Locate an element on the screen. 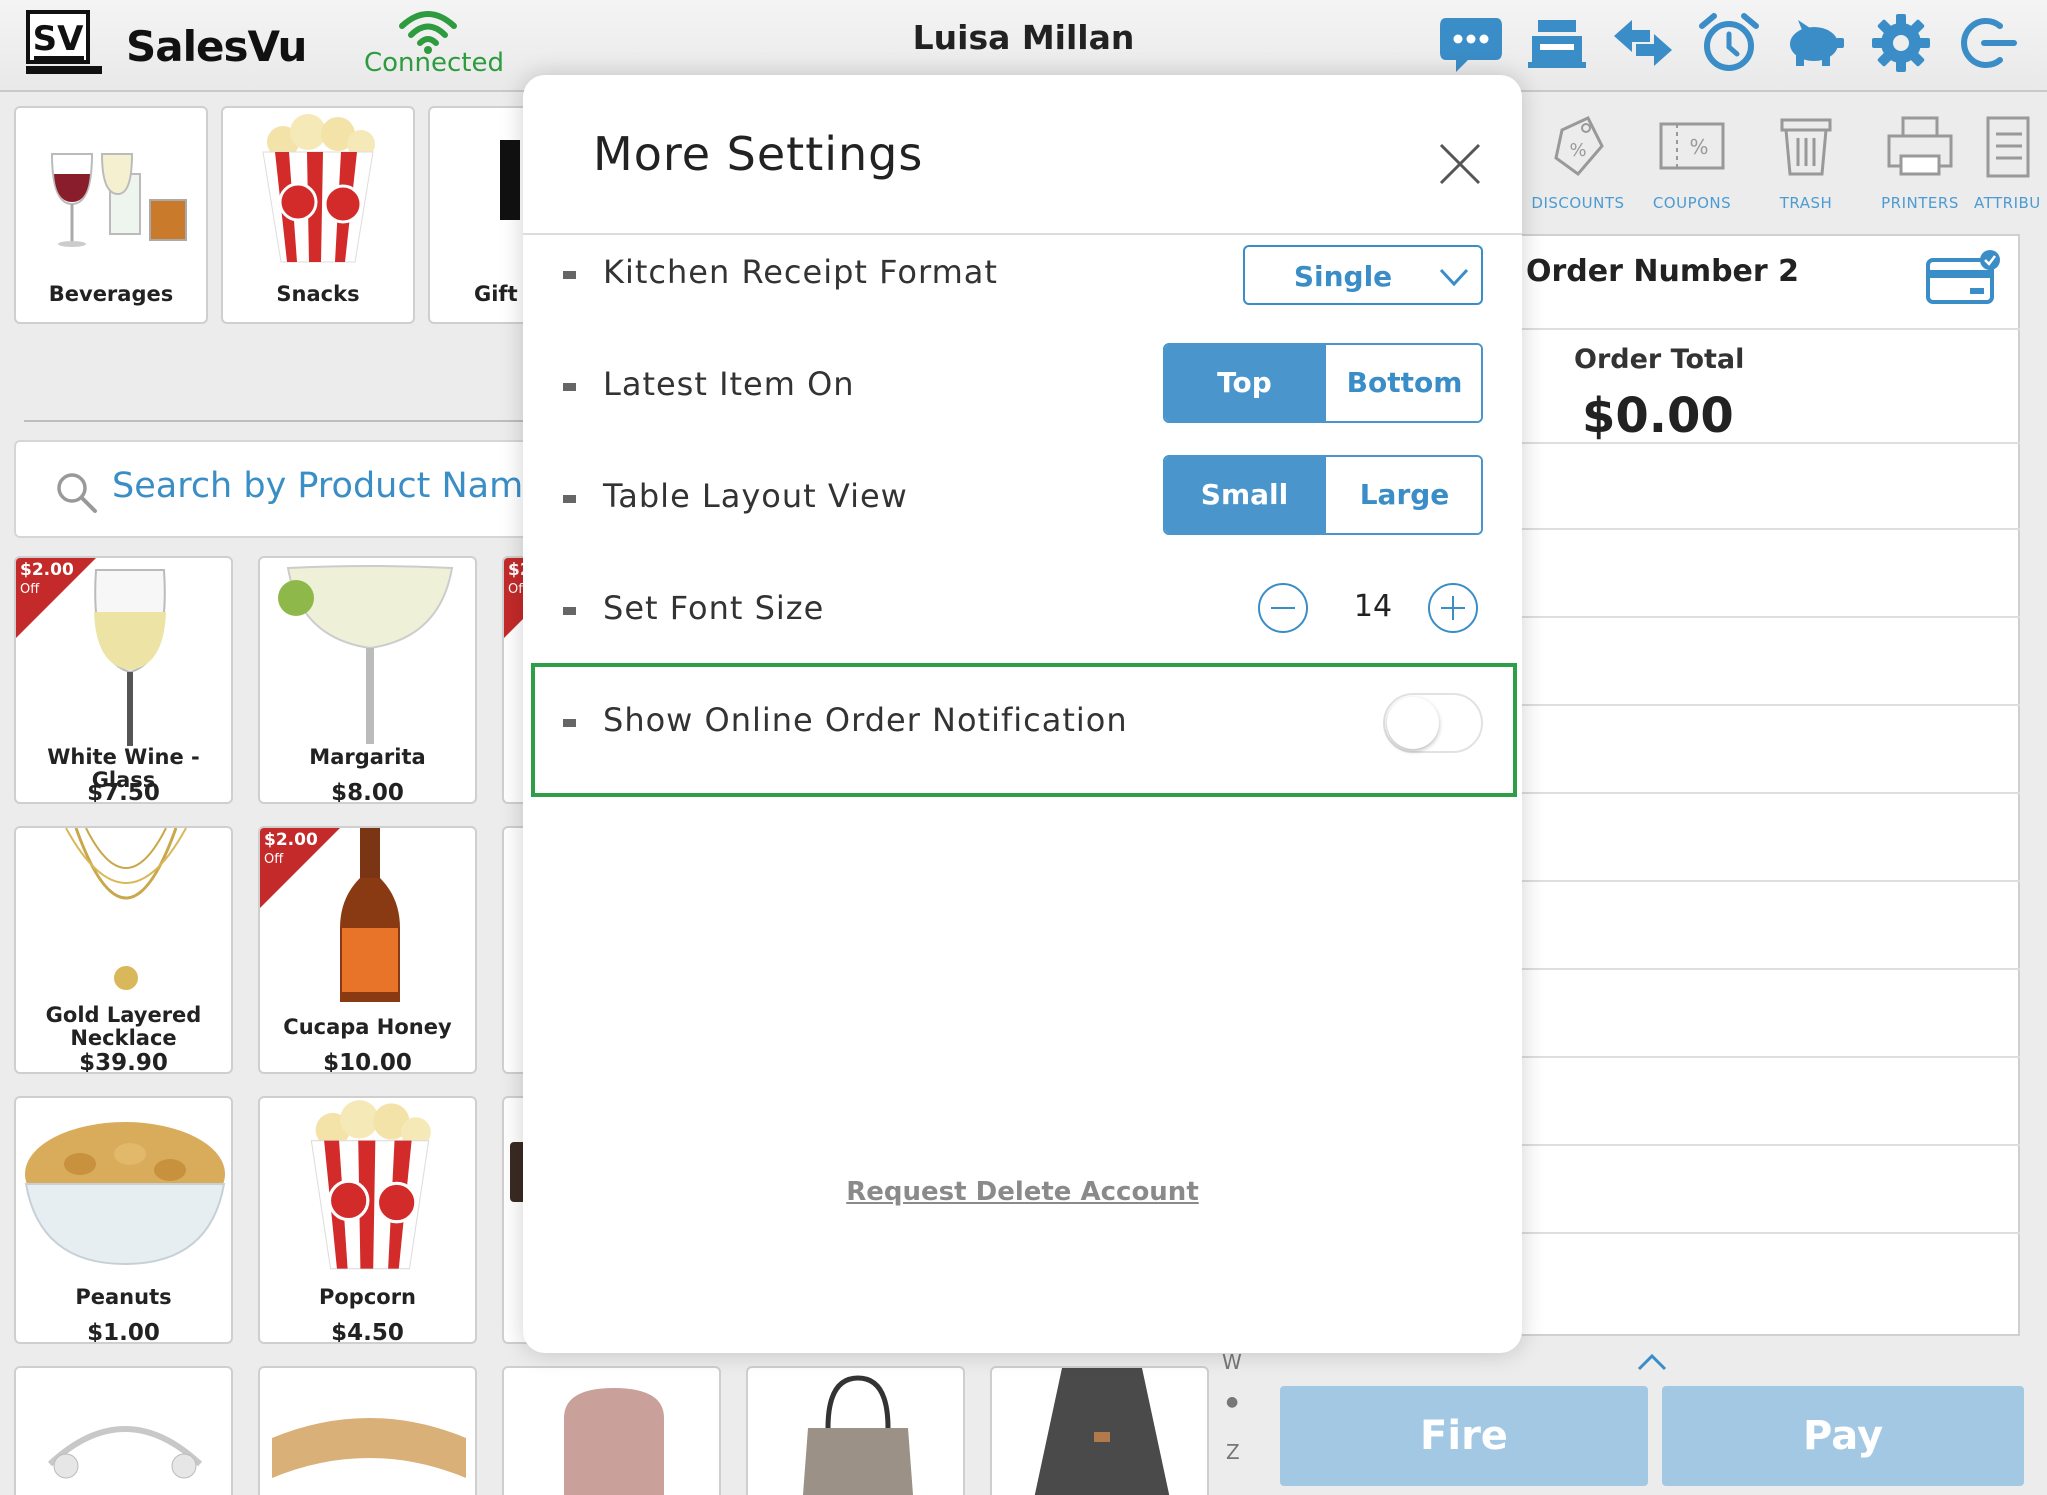 This screenshot has width=2047, height=1495. transfer-icon is located at coordinates (1643, 43).